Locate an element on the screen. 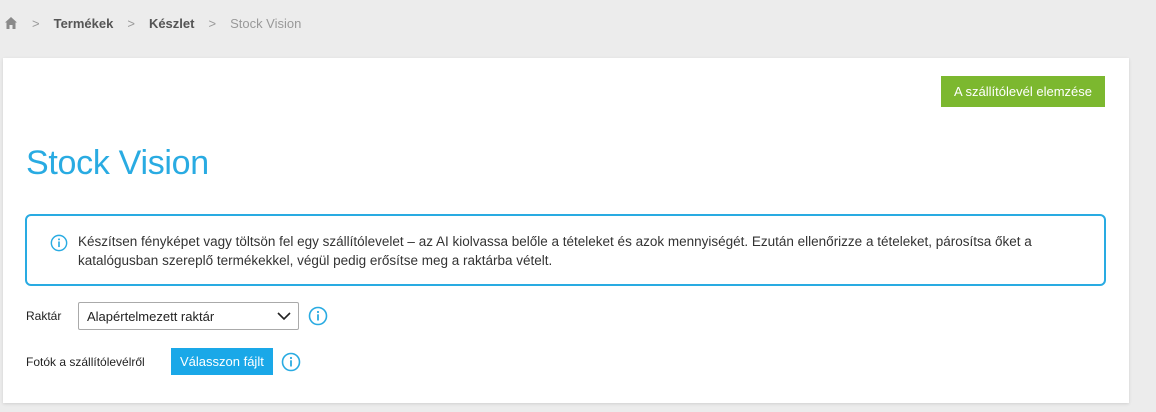  warehouse-info-icon is located at coordinates (318, 316).